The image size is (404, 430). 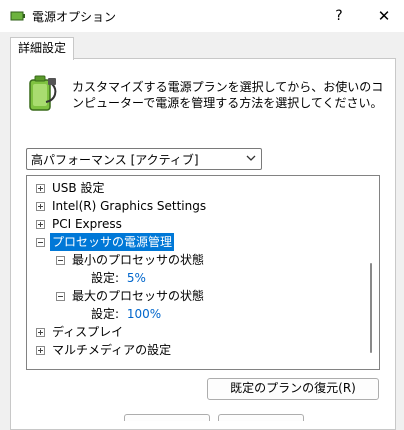 I want to click on tree-item-label: プロセッサの電源管理, so click(x=112, y=242).